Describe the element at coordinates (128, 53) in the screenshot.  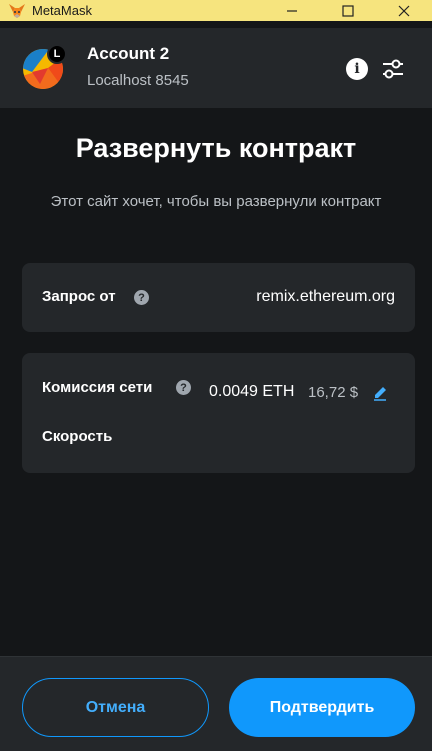
I see `account-name: Account 2` at that location.